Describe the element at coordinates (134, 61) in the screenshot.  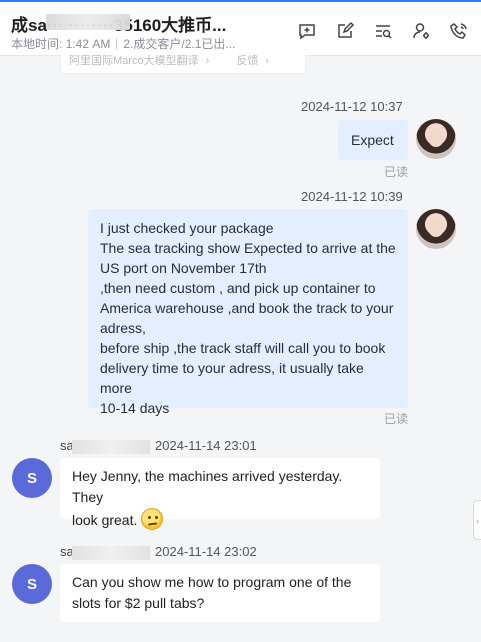
I see `translation-service-label: 阿里国际Marco大模型翻译` at that location.